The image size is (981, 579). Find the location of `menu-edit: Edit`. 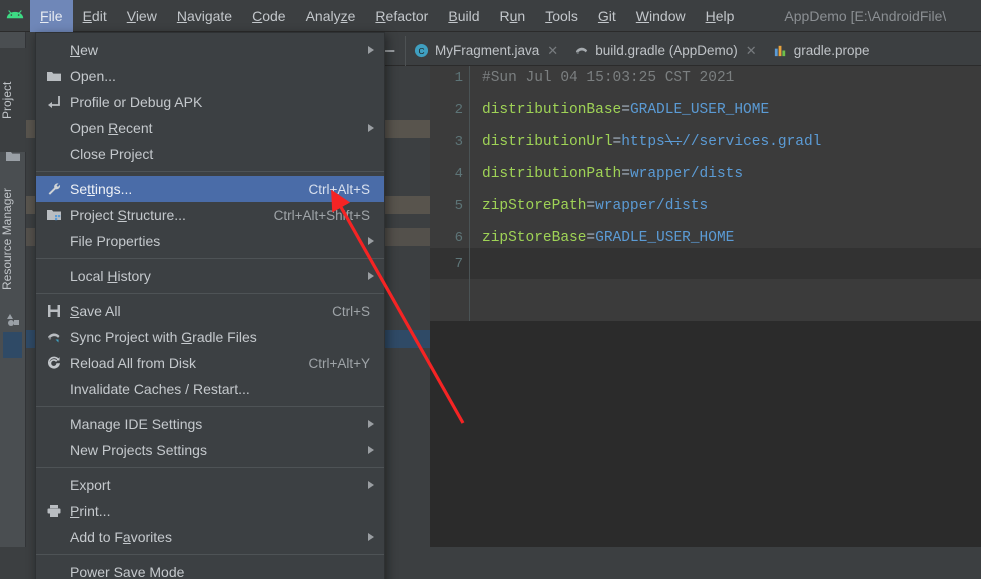

menu-edit: Edit is located at coordinates (95, 16).